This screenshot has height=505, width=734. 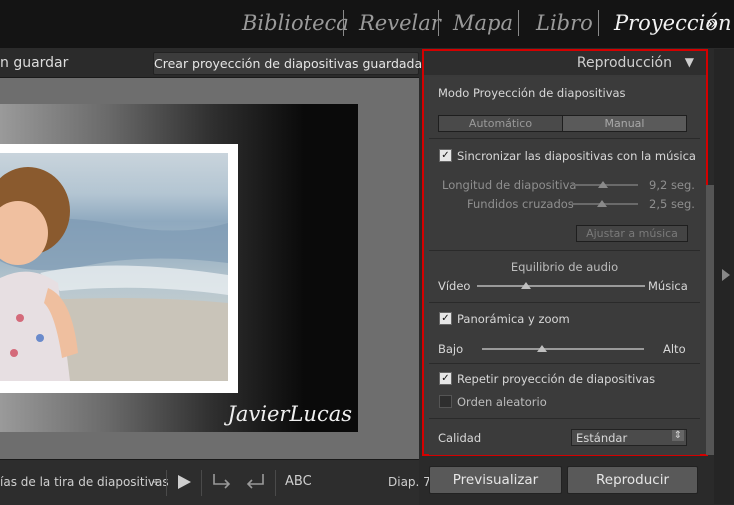 What do you see at coordinates (34, 63) in the screenshot?
I see `collection-title: n guardar` at bounding box center [34, 63].